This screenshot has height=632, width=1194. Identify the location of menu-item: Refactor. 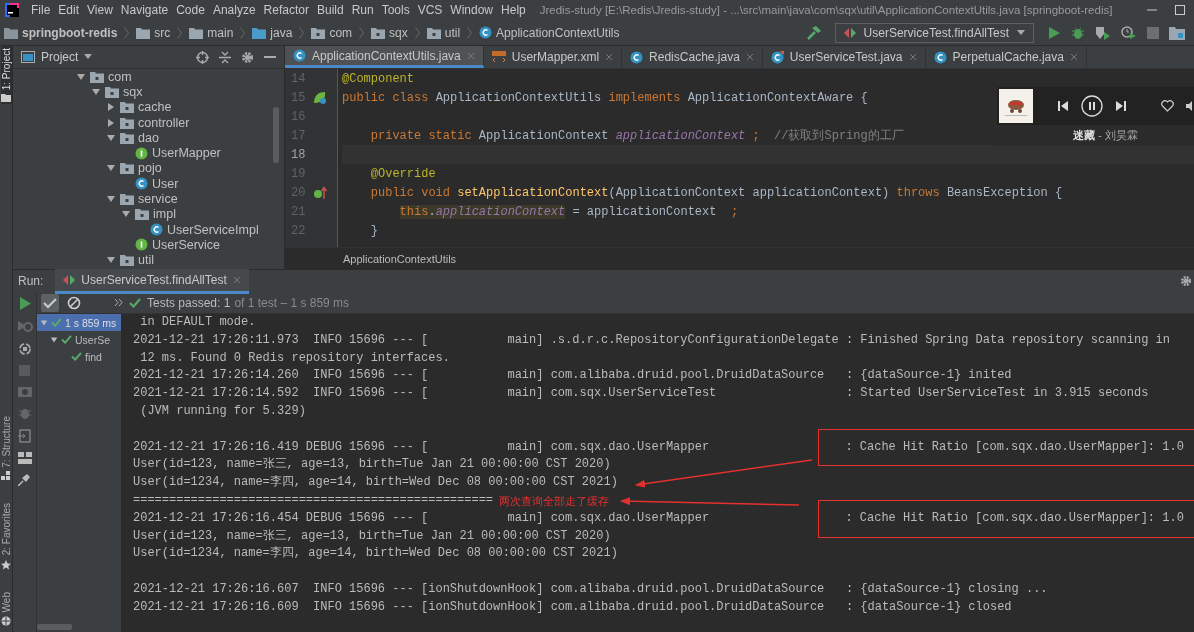
(286, 10).